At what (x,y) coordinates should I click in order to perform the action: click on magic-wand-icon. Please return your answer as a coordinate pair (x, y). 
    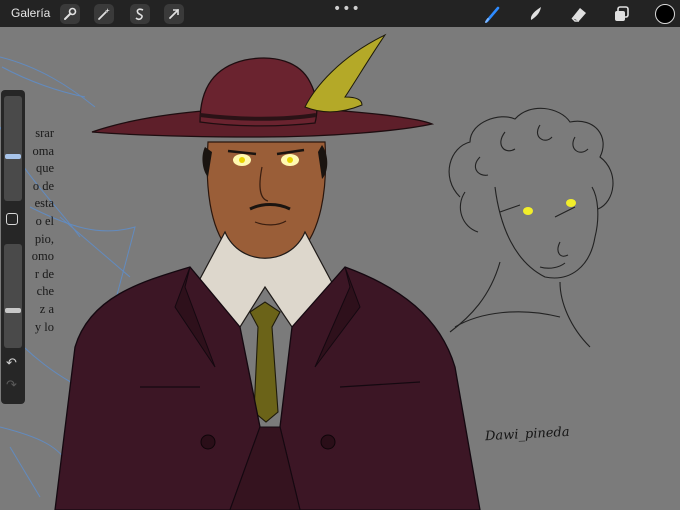
    Looking at the image, I should click on (104, 14).